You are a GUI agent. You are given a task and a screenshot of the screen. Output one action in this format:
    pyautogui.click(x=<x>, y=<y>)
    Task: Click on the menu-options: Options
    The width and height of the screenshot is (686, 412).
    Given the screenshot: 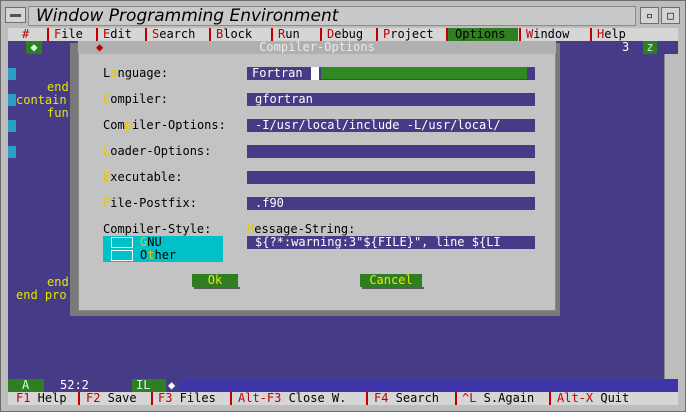 What is the action you would take?
    pyautogui.click(x=483, y=34)
    